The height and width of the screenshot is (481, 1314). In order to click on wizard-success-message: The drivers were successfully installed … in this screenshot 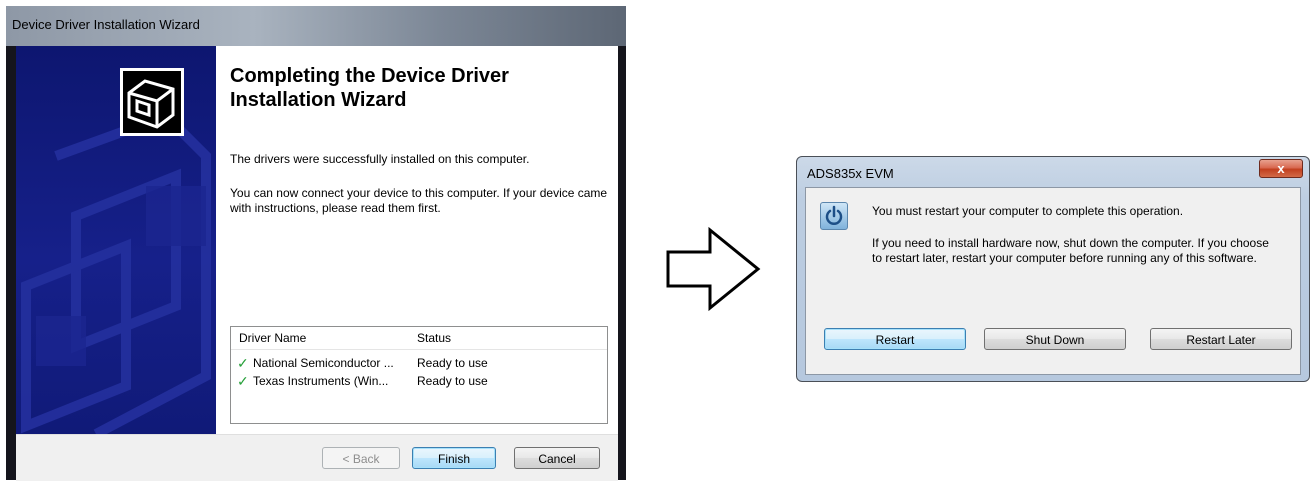, I will do `click(380, 159)`.